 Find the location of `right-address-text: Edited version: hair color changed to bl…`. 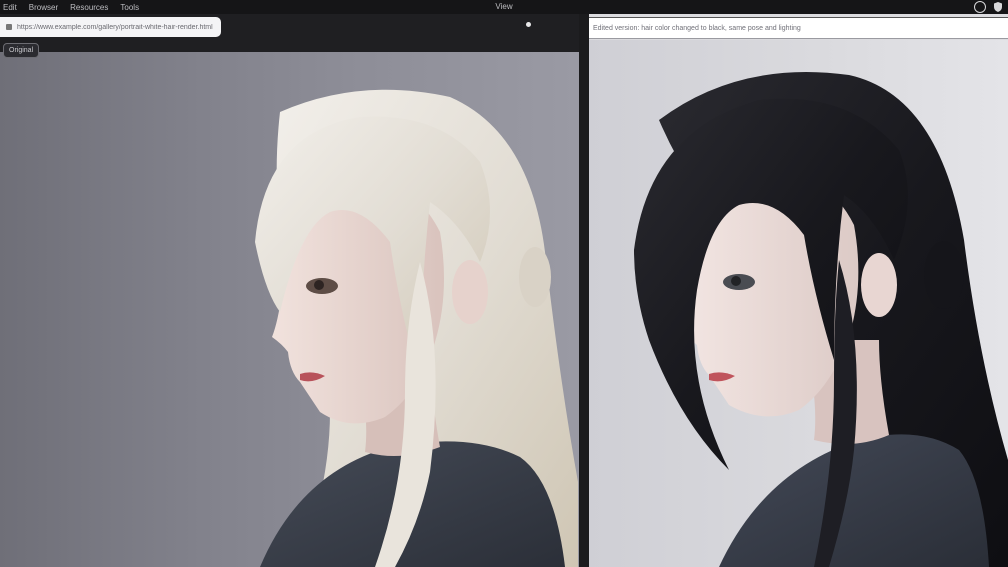

right-address-text: Edited version: hair color changed to bl… is located at coordinates (697, 28).